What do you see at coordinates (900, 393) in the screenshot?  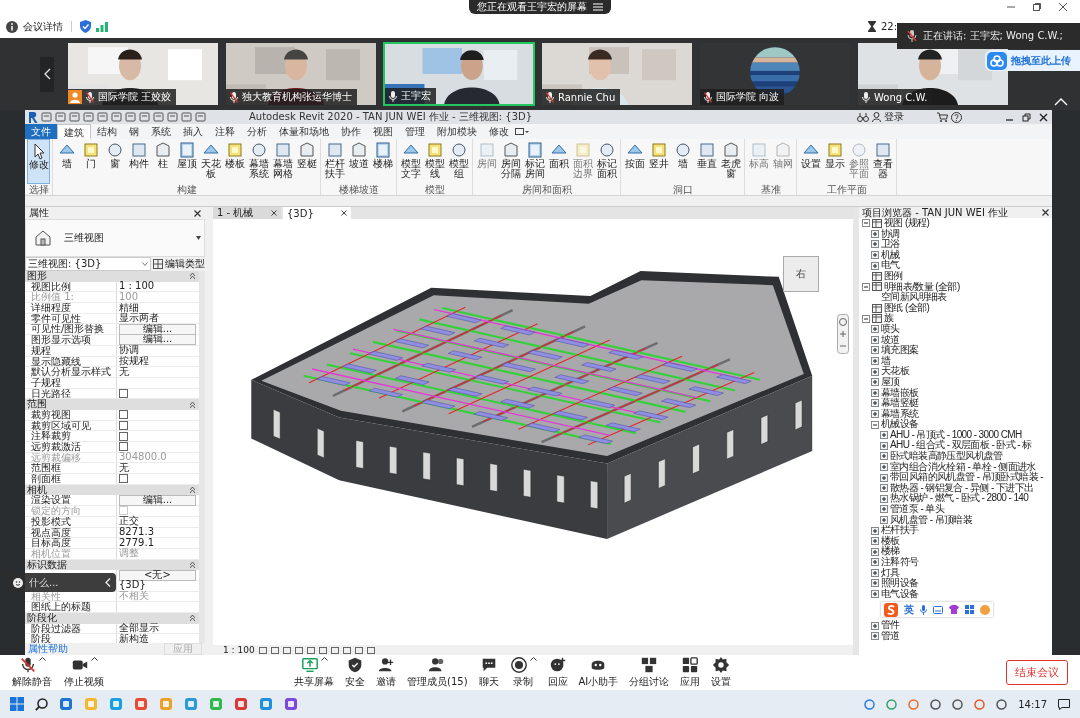 I see `tree-item: 幕墙嵌板` at bounding box center [900, 393].